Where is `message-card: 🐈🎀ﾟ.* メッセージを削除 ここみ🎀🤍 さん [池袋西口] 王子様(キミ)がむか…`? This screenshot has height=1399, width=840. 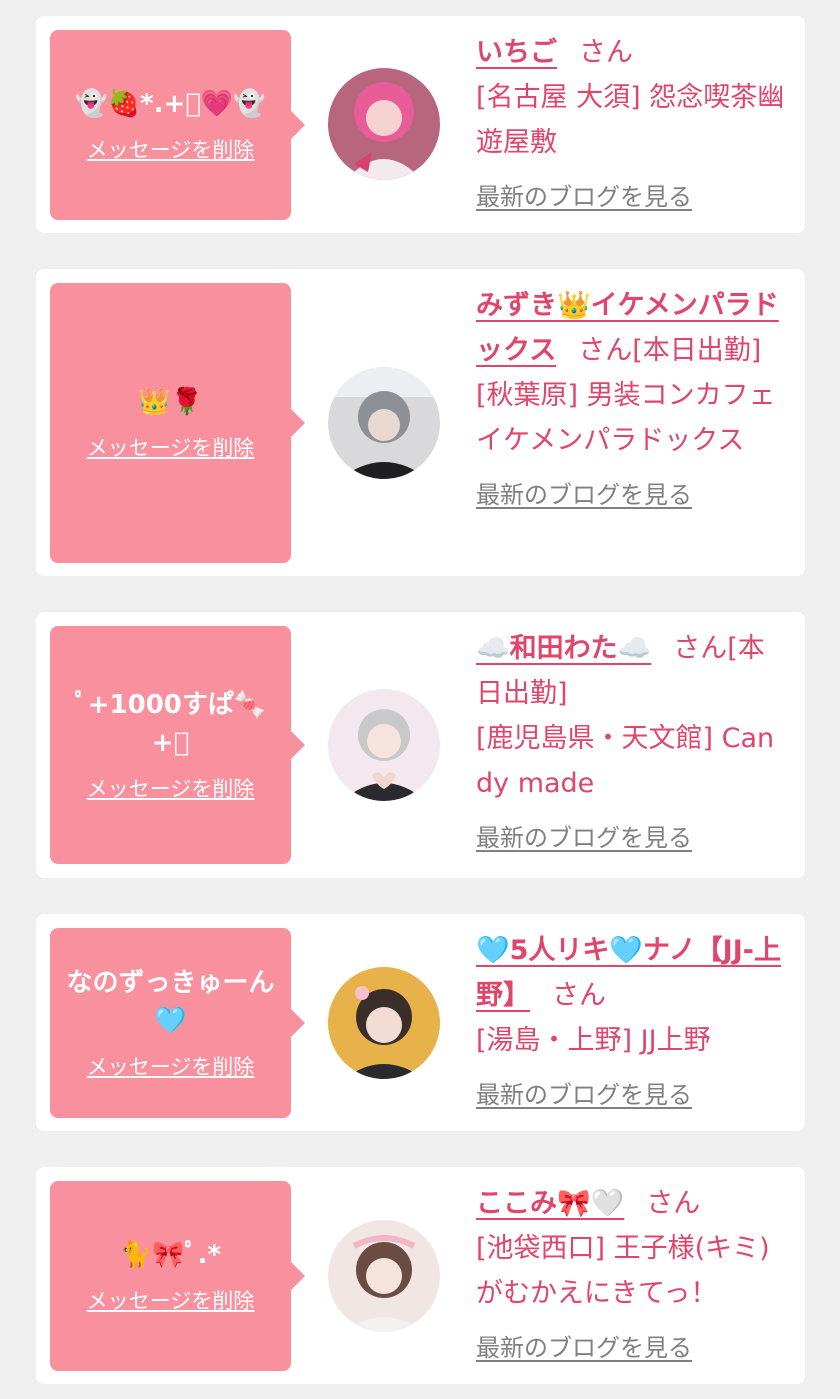
message-card: 🐈🎀ﾟ.* メッセージを削除 ここみ🎀🤍 さん [池袋西口] 王子様(キミ)がむか… is located at coordinates (420, 1275).